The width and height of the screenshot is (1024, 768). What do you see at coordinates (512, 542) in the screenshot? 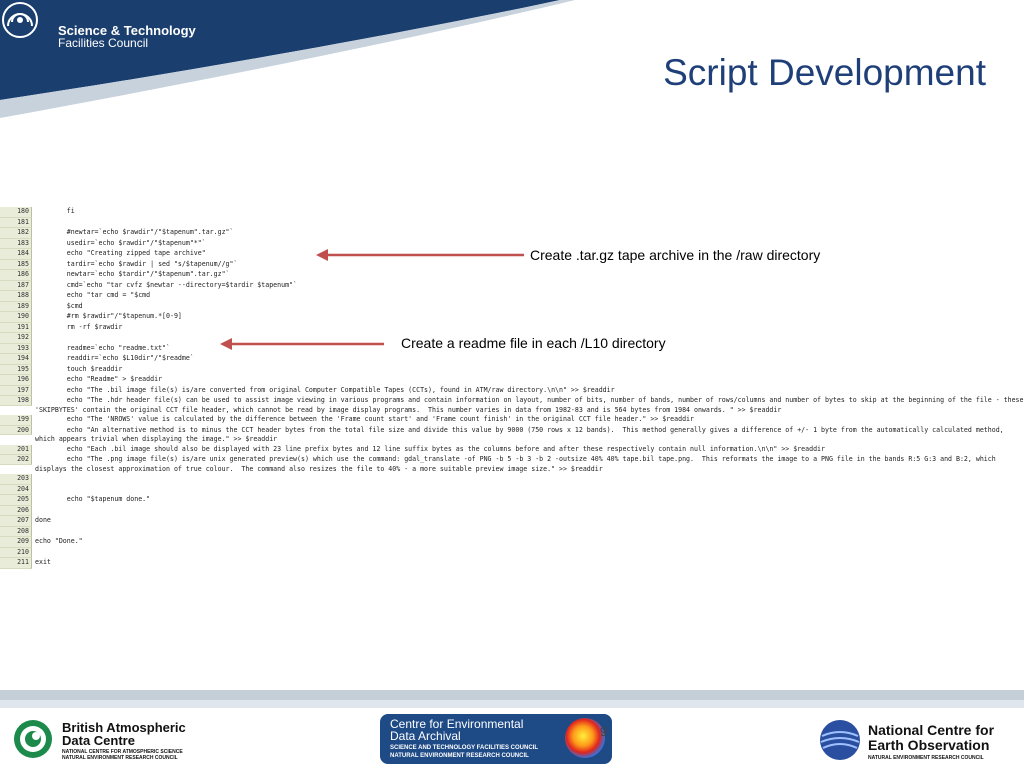
I see `code-line: 209 echo "Done."` at bounding box center [512, 542].